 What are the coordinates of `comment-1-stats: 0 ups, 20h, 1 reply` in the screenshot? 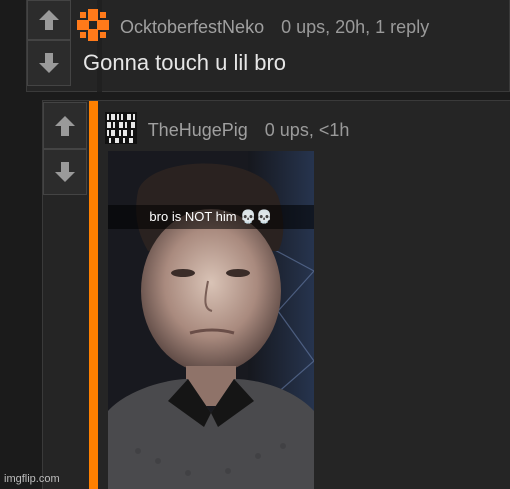 It's located at (355, 26).